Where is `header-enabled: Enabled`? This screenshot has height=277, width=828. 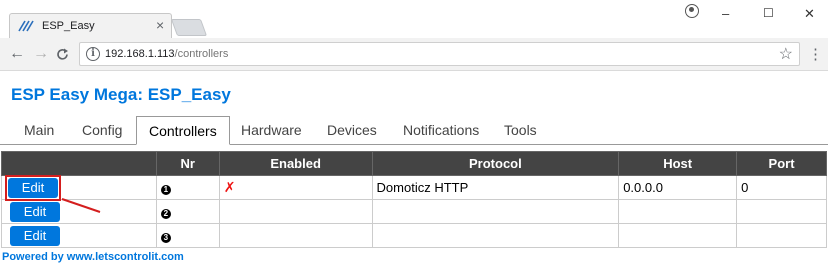 header-enabled: Enabled is located at coordinates (295, 163).